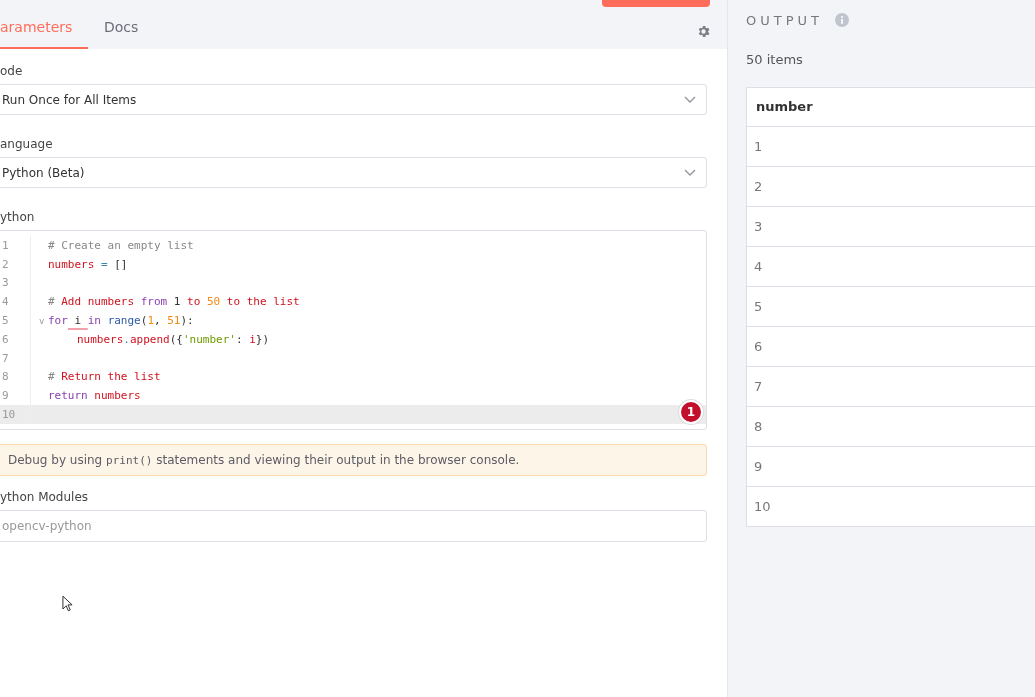 This screenshot has width=1035, height=697. I want to click on table-cell: 8, so click(891, 427).